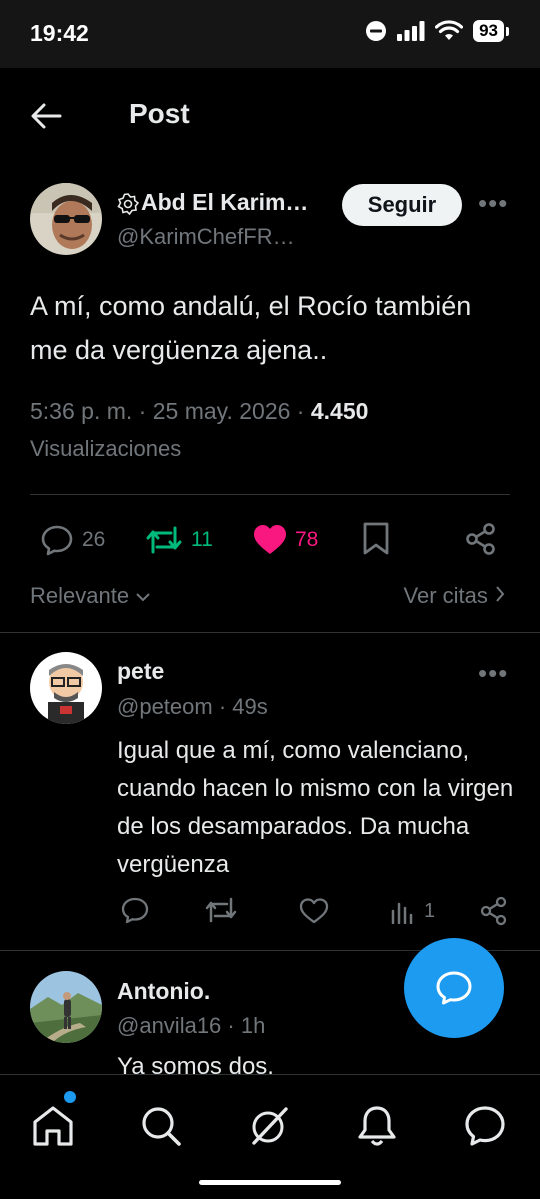 This screenshot has height=1199, width=540. Describe the element at coordinates (221, 411) in the screenshot. I see `post-date: 25 may. 2026` at that location.